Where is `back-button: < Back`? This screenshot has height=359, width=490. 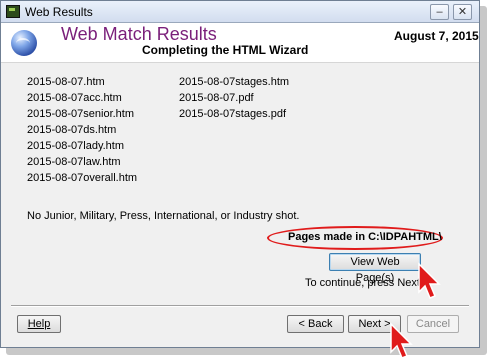
back-button: < Back is located at coordinates (315, 324).